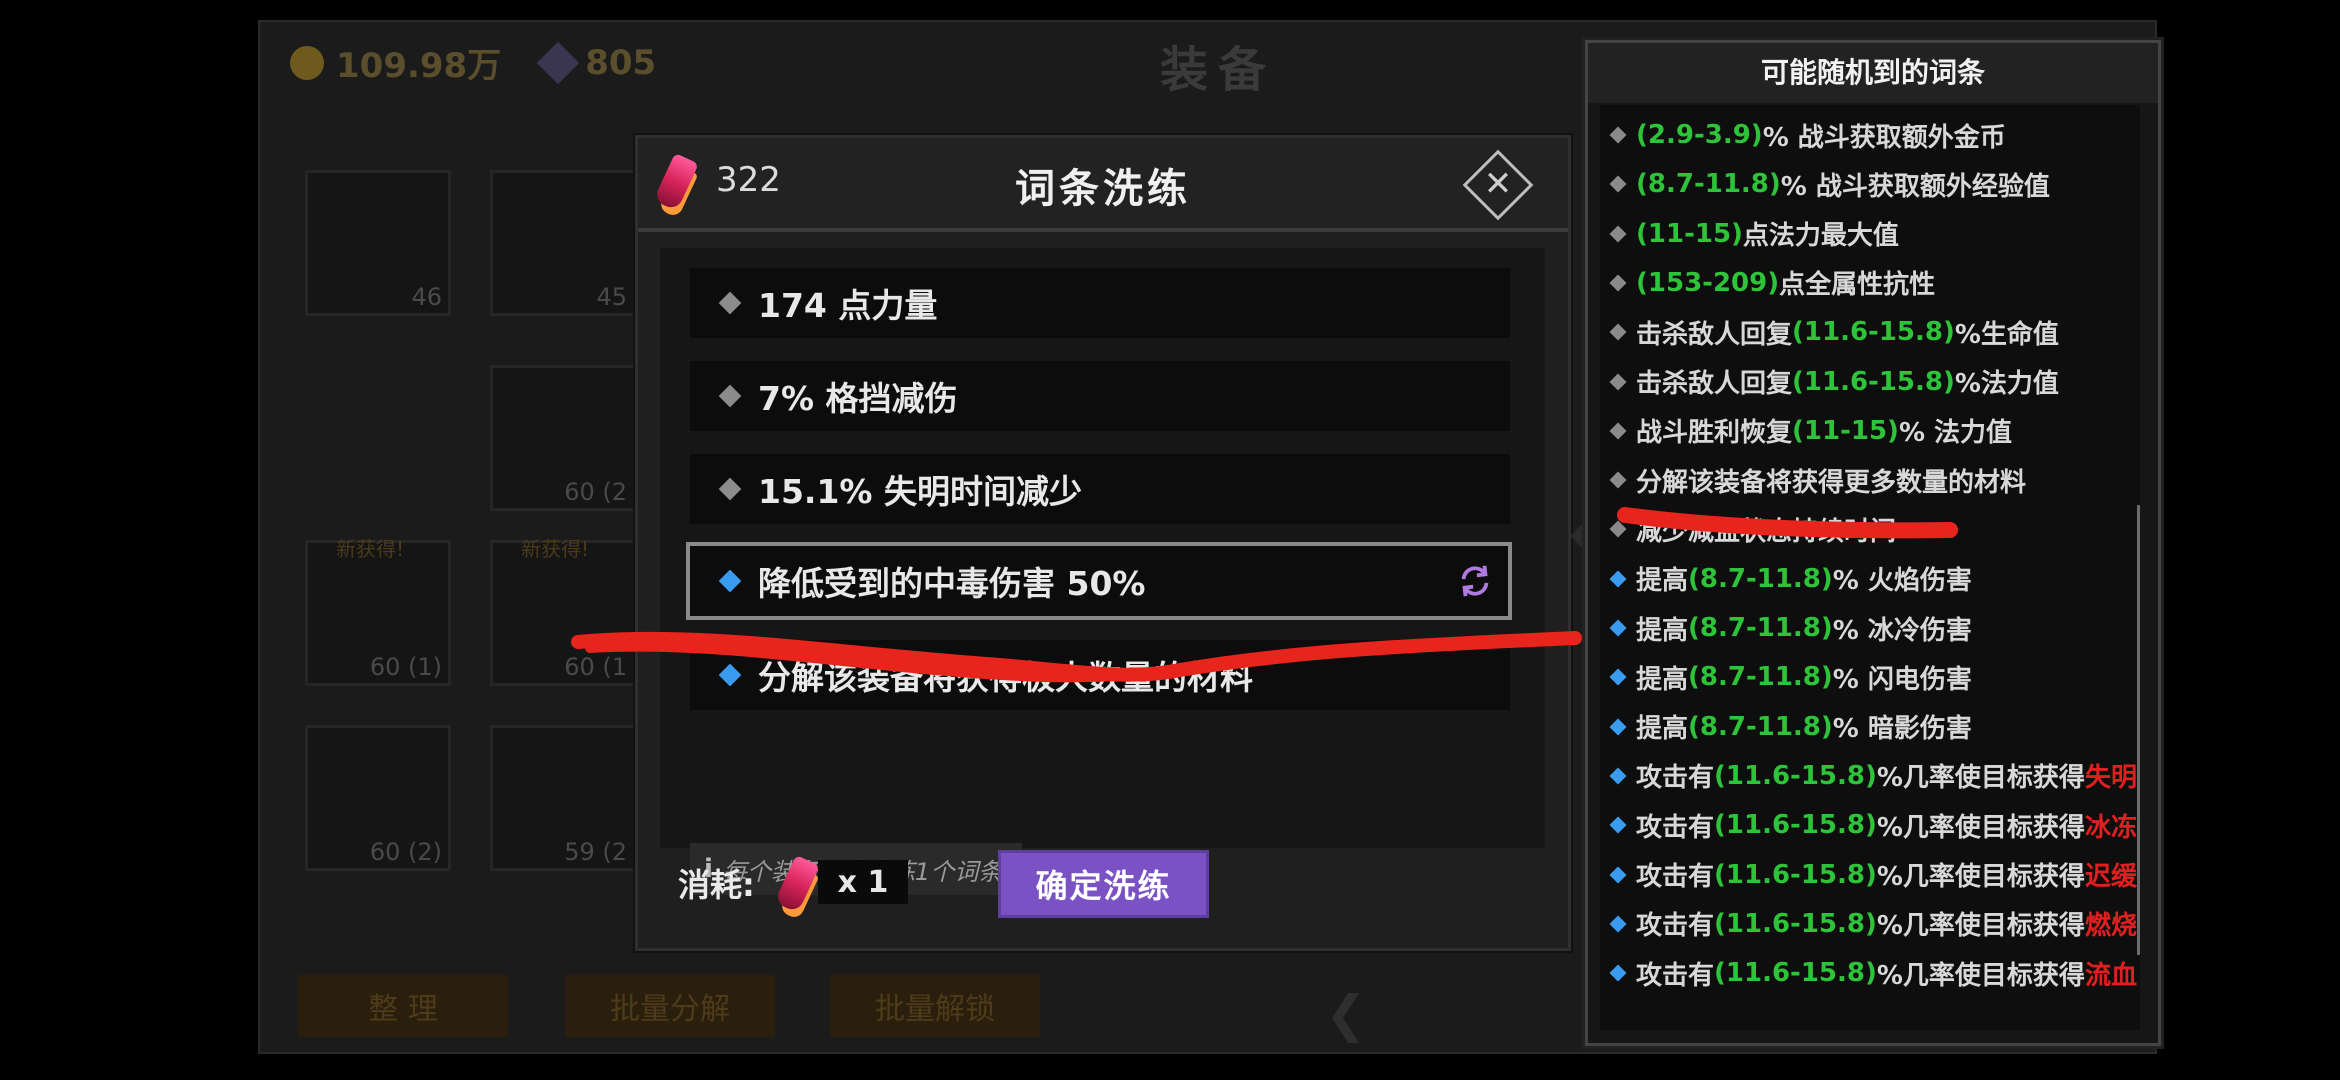 Image resolution: width=2340 pixels, height=1080 pixels. I want to click on dialog-header: 322 词条洗练 ✕, so click(1103, 185).